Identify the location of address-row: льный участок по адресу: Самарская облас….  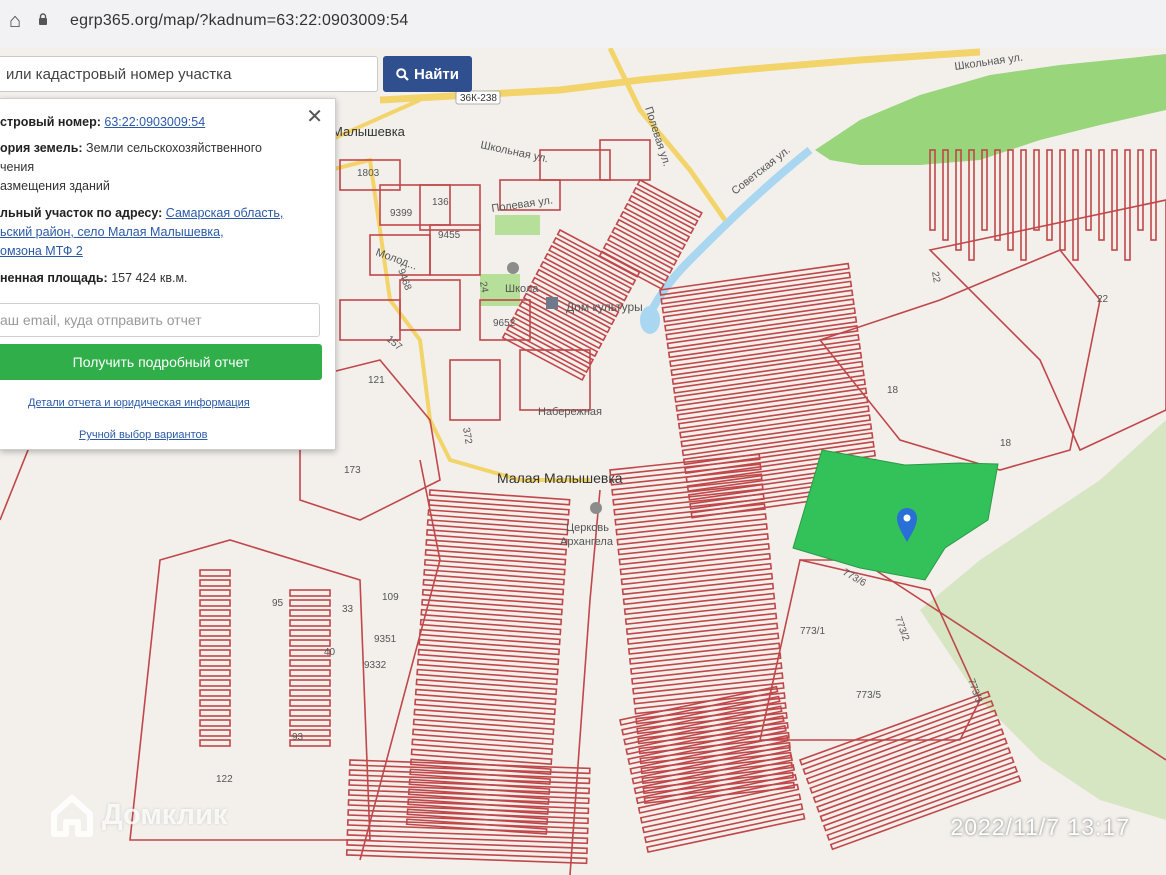
(155, 213).